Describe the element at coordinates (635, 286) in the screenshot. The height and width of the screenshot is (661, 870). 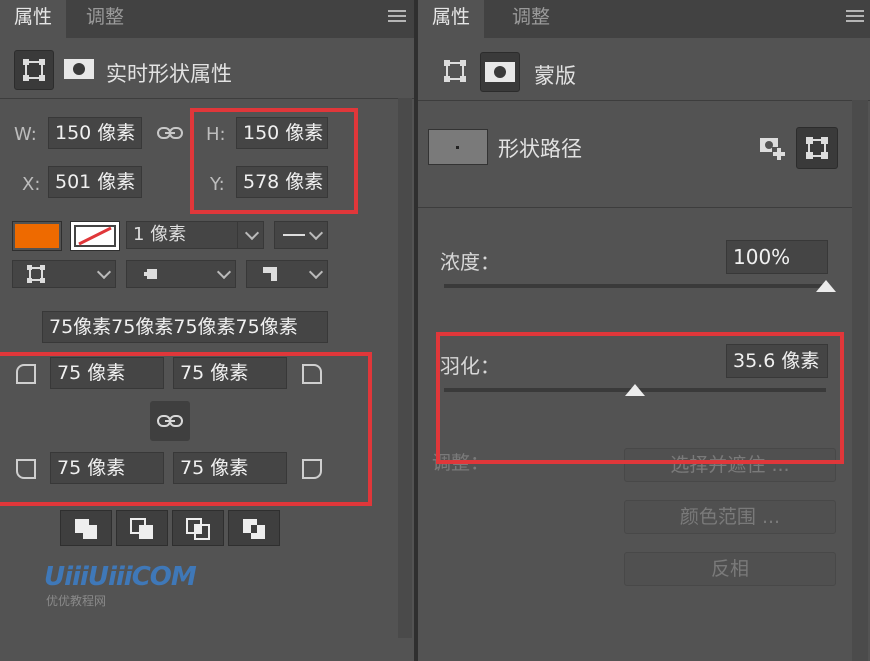
I see `density-slider` at that location.